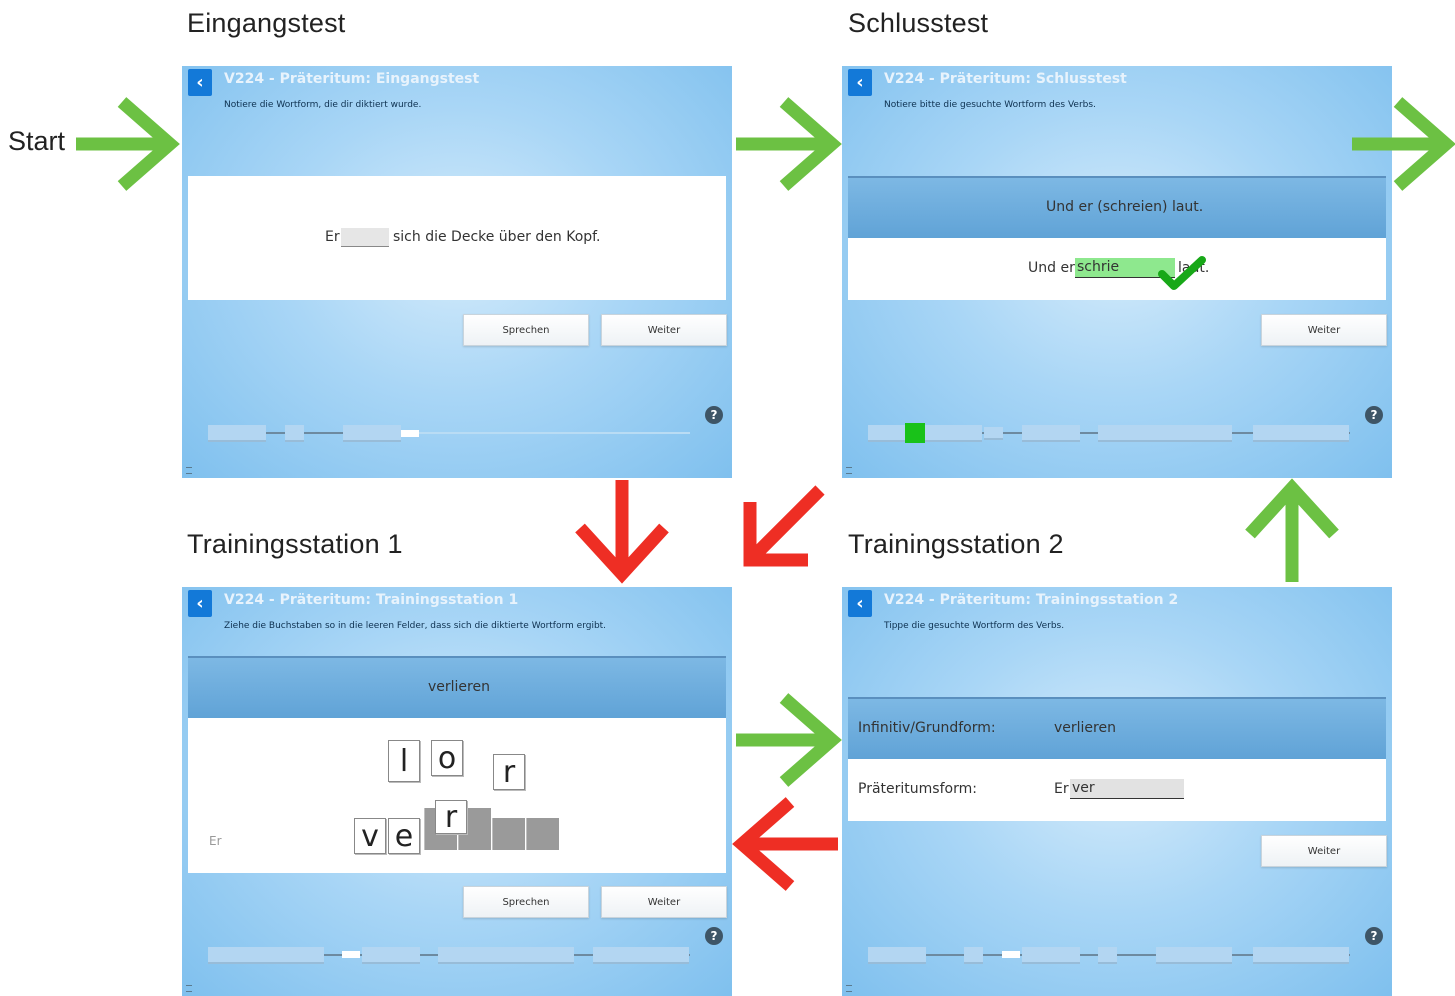  Describe the element at coordinates (1051, 268) in the screenshot. I see `answer-before: Und er` at that location.